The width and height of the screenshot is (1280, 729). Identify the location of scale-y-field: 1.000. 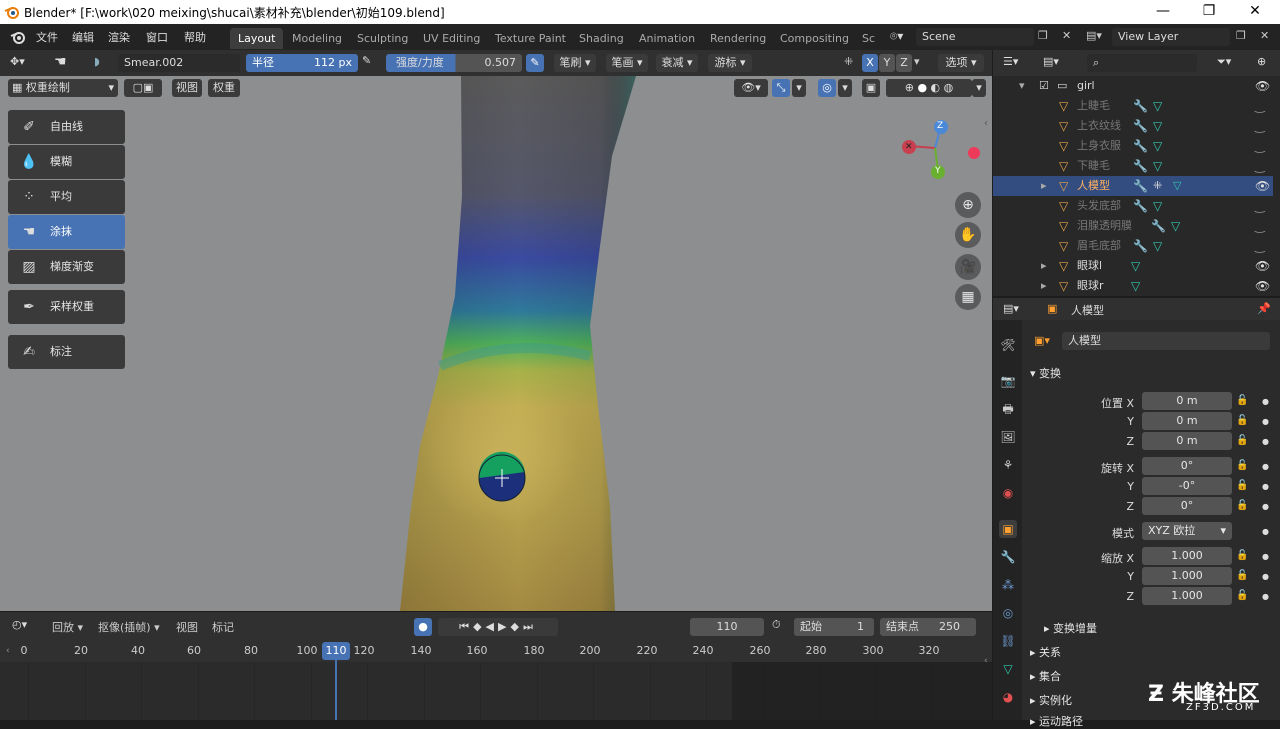
(1187, 576).